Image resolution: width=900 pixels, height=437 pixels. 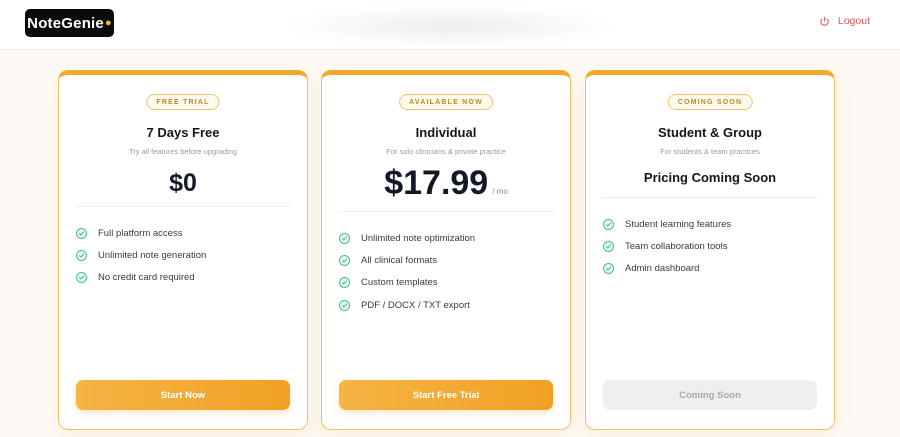 I want to click on plan-badge: COMING SOON, so click(x=710, y=102).